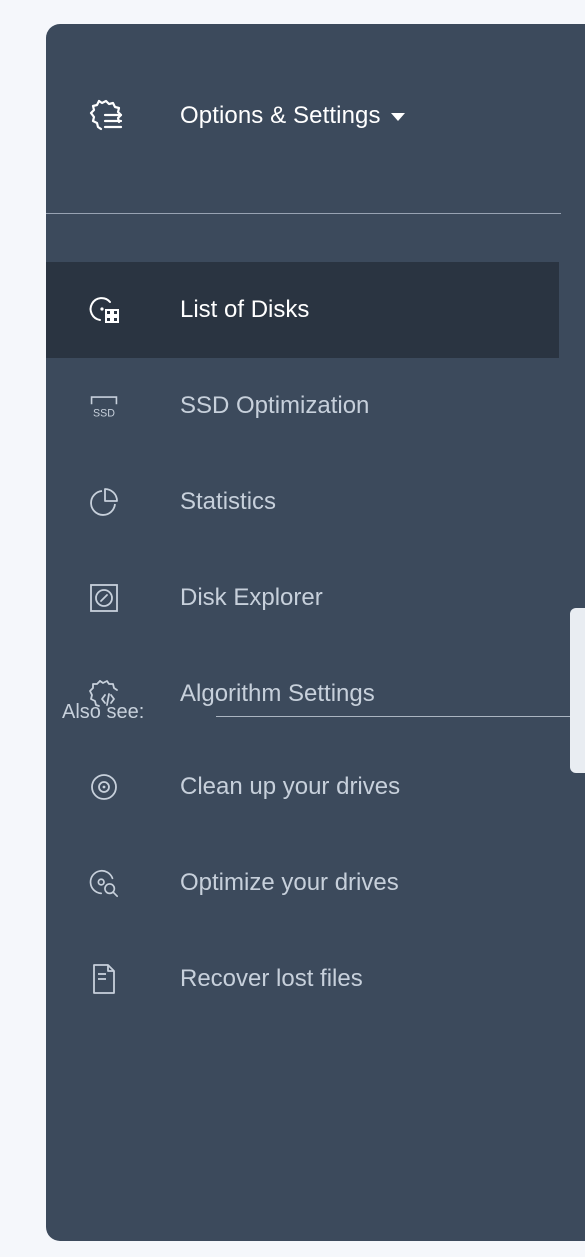 The image size is (585, 1257). Describe the element at coordinates (577, 690) in the screenshot. I see `panel-resize-handle` at that location.